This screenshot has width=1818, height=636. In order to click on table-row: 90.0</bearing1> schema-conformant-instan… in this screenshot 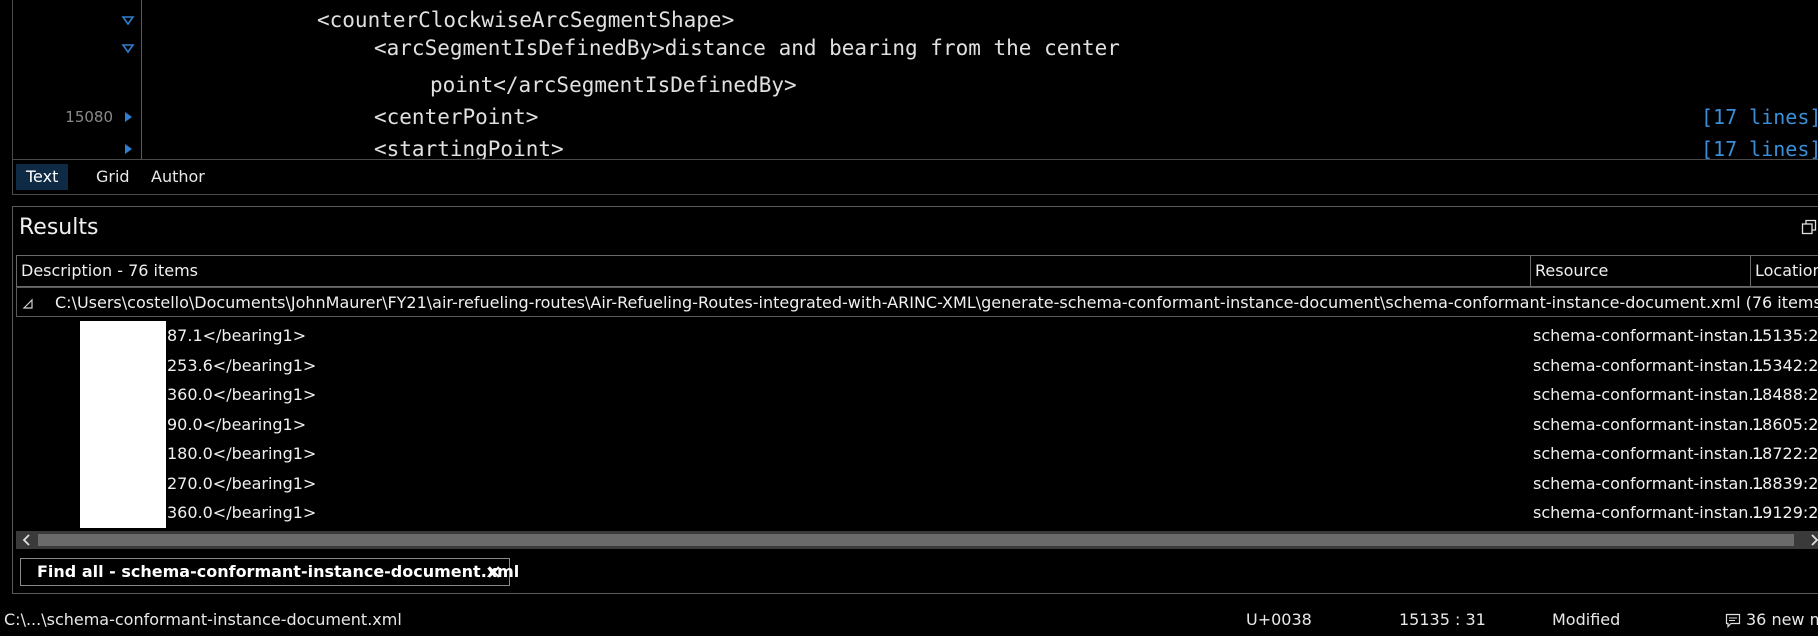, I will do `click(917, 425)`.